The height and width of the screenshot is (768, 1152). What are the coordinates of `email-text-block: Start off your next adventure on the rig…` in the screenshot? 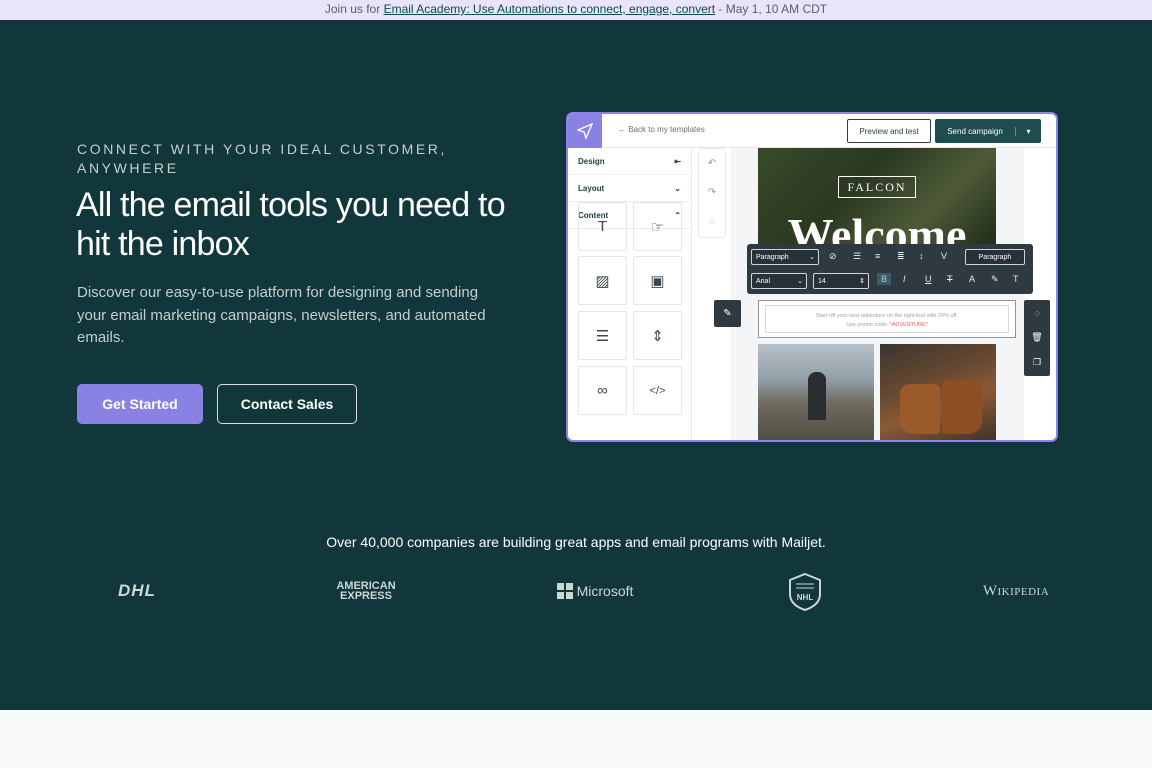 It's located at (887, 319).